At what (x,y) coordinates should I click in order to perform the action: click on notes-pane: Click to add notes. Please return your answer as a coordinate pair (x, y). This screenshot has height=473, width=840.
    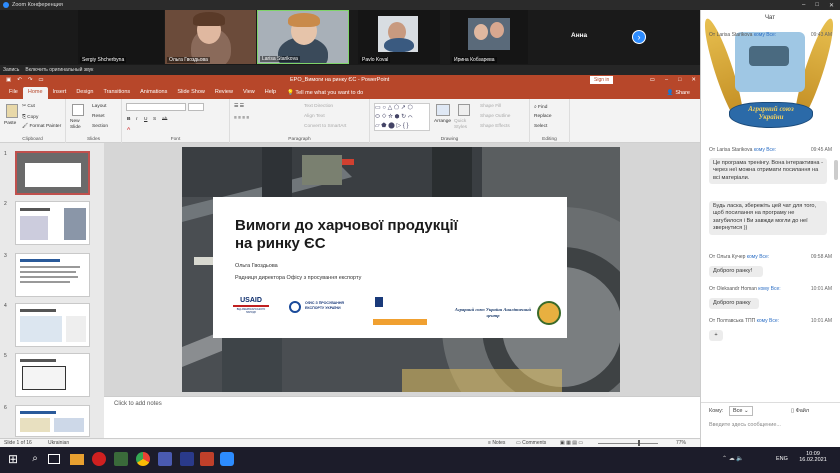
    Looking at the image, I should click on (402, 417).